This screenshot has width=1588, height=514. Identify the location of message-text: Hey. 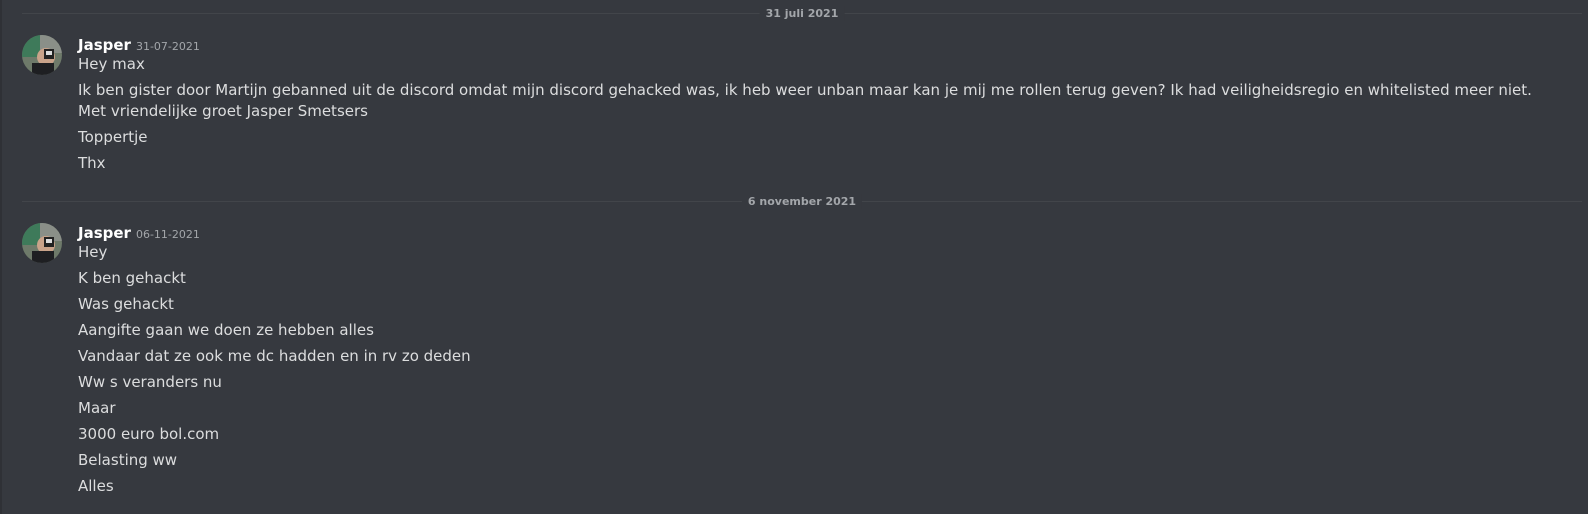
(93, 252).